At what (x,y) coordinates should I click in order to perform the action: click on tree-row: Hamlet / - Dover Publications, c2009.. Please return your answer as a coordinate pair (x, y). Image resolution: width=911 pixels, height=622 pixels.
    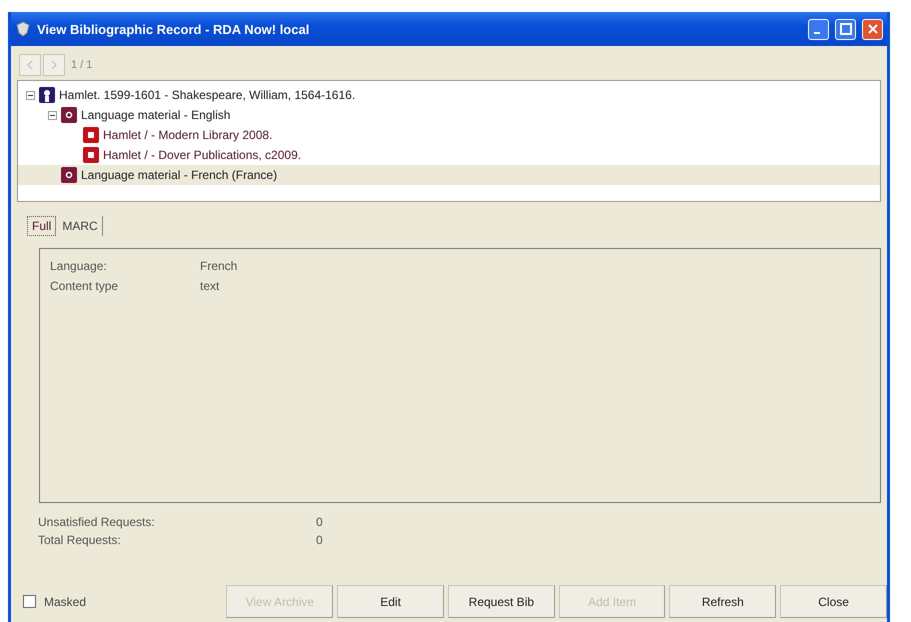
    Looking at the image, I should click on (449, 155).